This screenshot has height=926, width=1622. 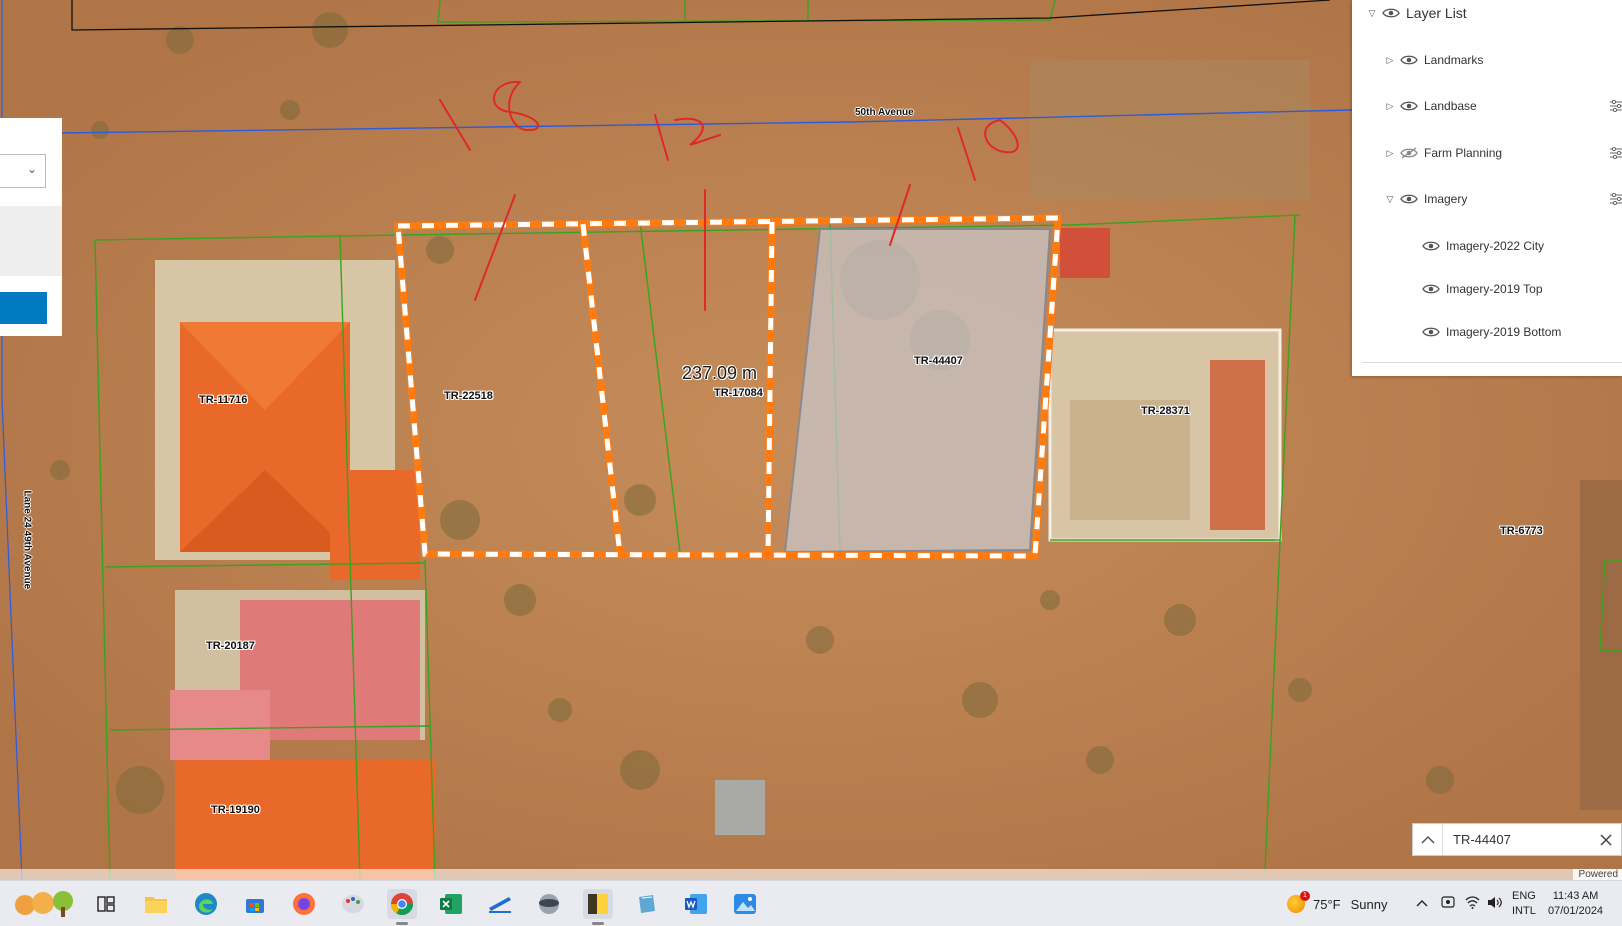 What do you see at coordinates (31, 241) in the screenshot?
I see `panel-section` at bounding box center [31, 241].